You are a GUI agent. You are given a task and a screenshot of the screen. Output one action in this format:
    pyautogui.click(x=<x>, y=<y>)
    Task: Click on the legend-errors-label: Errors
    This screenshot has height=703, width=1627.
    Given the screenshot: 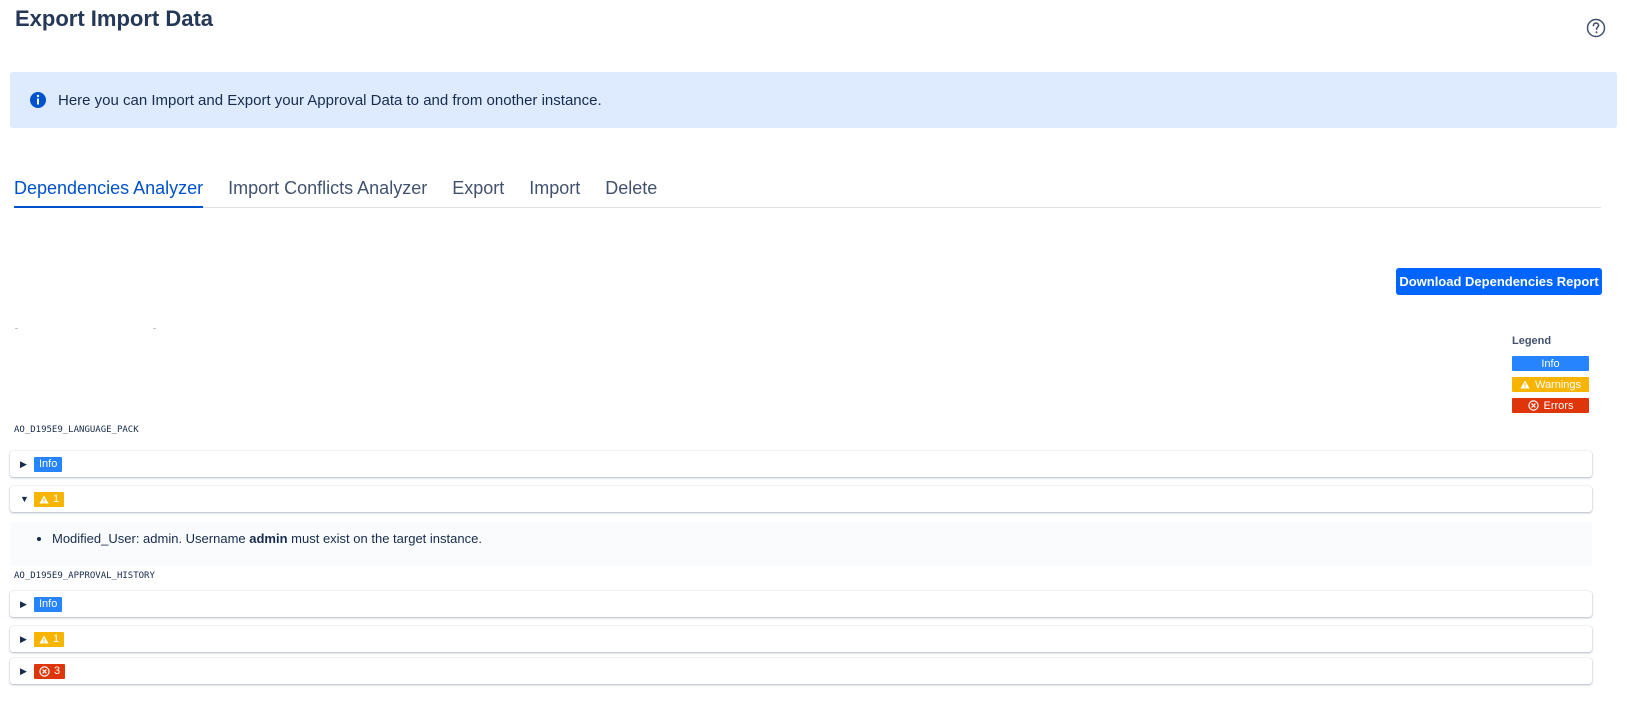 What is the action you would take?
    pyautogui.click(x=1558, y=405)
    